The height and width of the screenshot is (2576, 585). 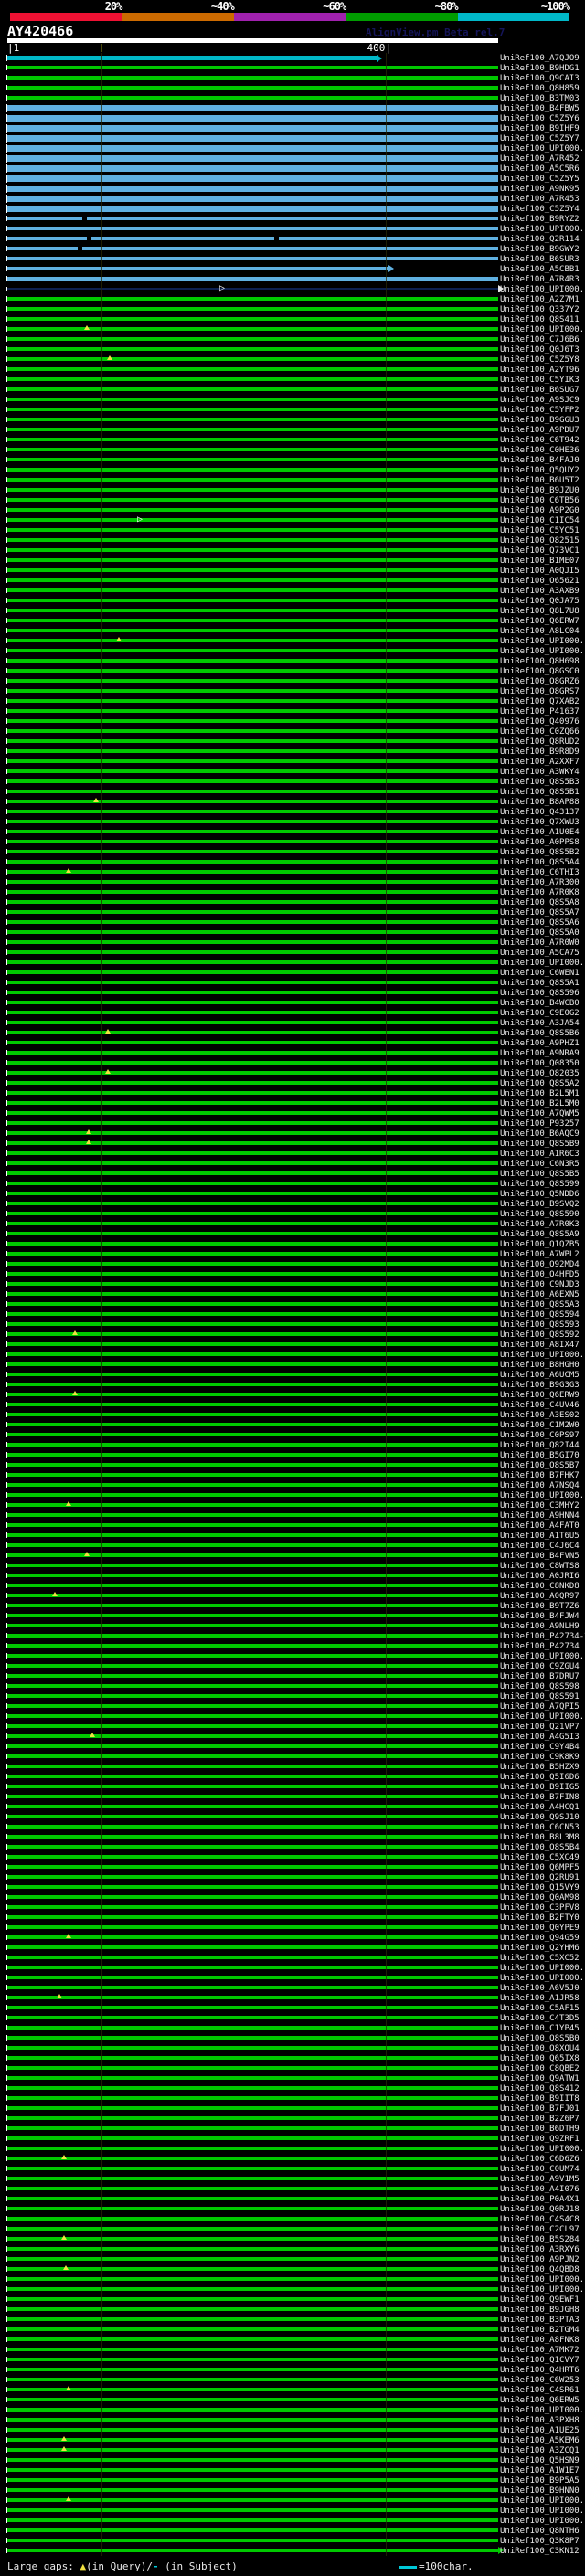 What do you see at coordinates (293, 249) in the screenshot?
I see `alignment-row: UniRef100_B9GWY2` at bounding box center [293, 249].